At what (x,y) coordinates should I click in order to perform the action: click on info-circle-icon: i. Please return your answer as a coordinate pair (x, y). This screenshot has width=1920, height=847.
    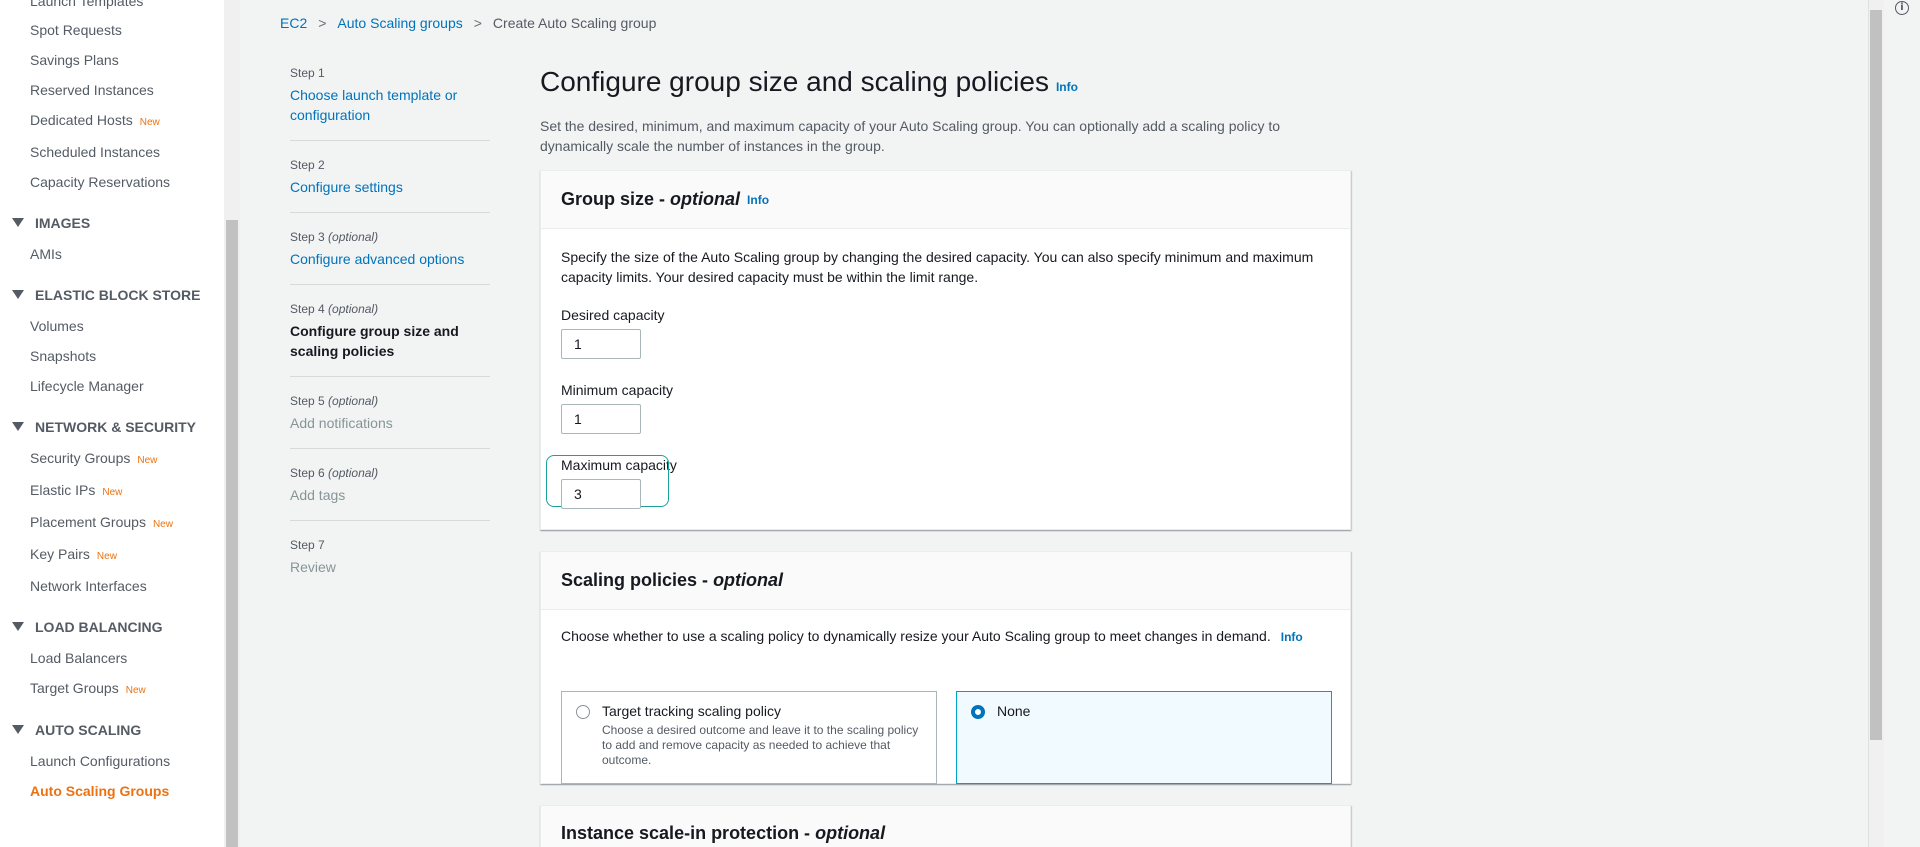
    Looking at the image, I should click on (1902, 8).